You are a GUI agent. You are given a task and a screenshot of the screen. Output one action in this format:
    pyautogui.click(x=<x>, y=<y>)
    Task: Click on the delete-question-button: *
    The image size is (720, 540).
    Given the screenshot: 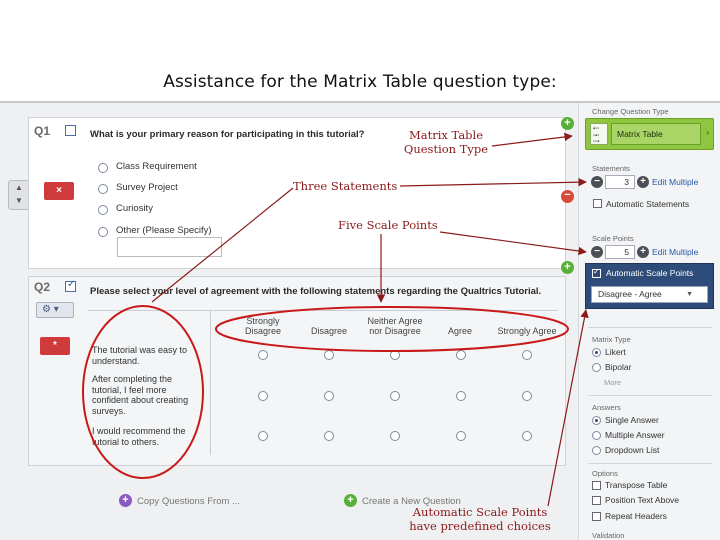 What is the action you would take?
    pyautogui.click(x=55, y=346)
    